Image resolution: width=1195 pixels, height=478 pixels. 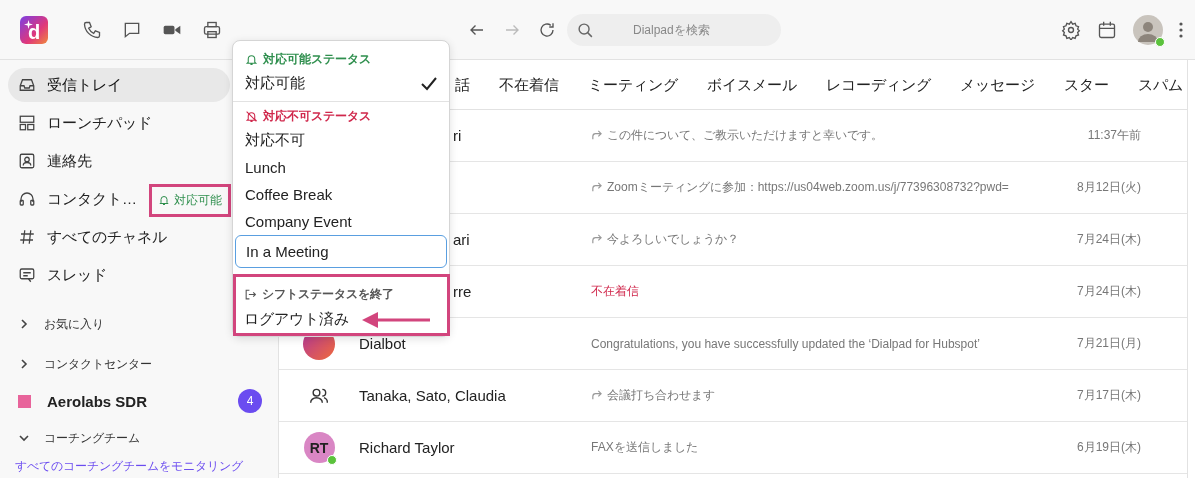 What do you see at coordinates (585, 30) in the screenshot?
I see `search-icon` at bounding box center [585, 30].